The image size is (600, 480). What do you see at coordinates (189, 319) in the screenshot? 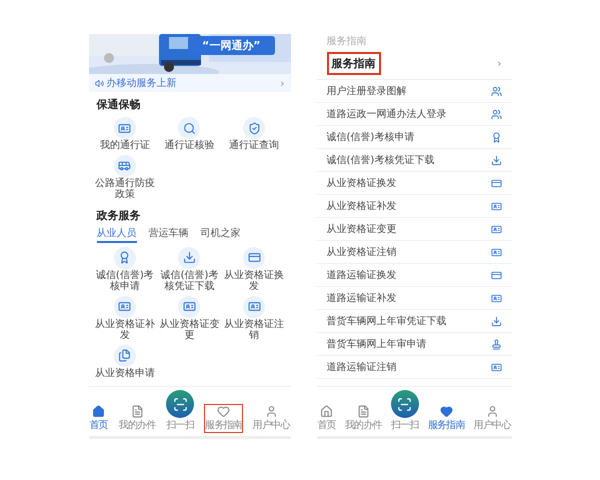
I see `service-item: 从业资格证变更` at bounding box center [189, 319].